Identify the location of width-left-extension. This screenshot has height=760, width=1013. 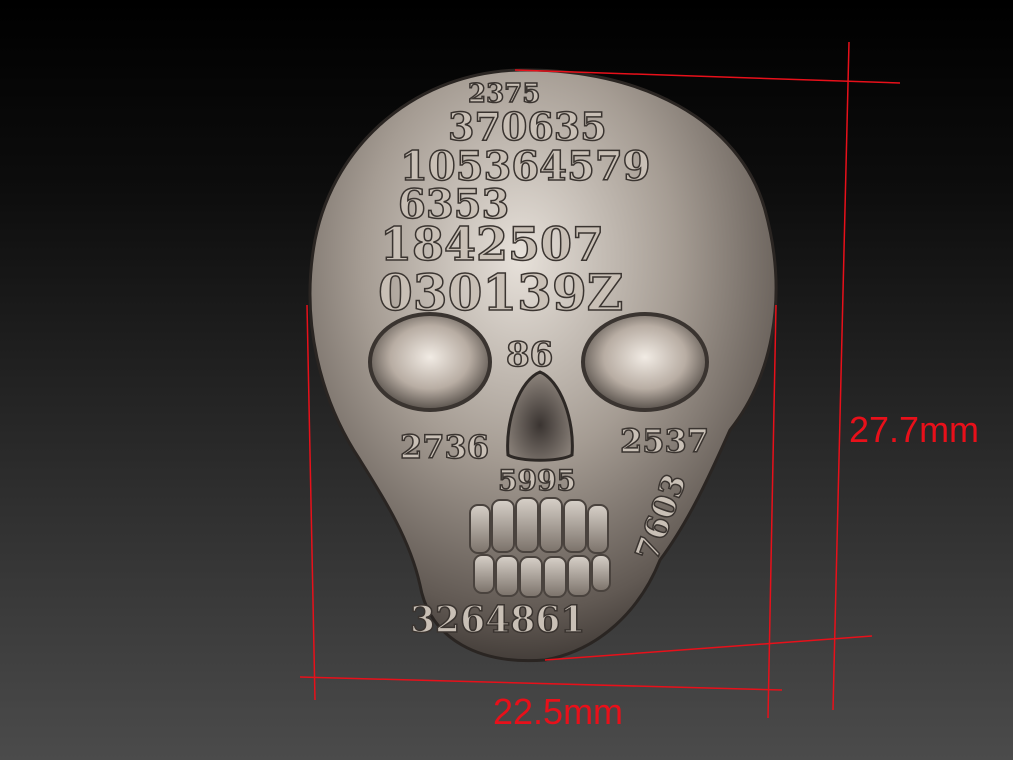
(311, 502).